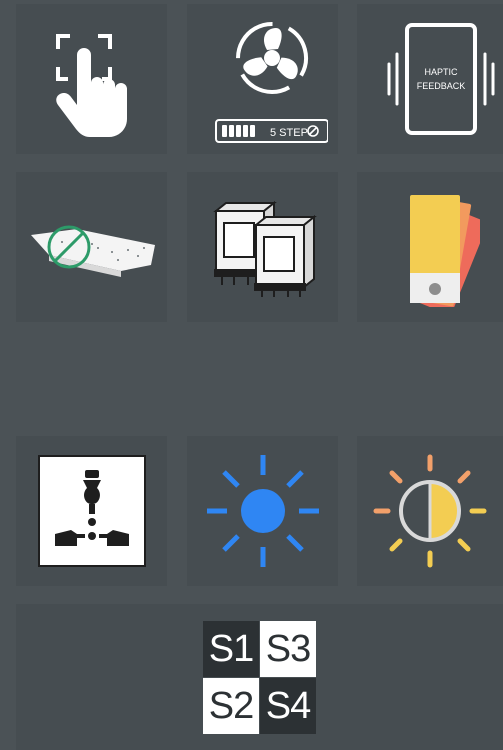 The width and height of the screenshot is (503, 750). Describe the element at coordinates (441, 79) in the screenshot. I see `haptic-phone-icon: HAPTIC FEEDBACK` at that location.